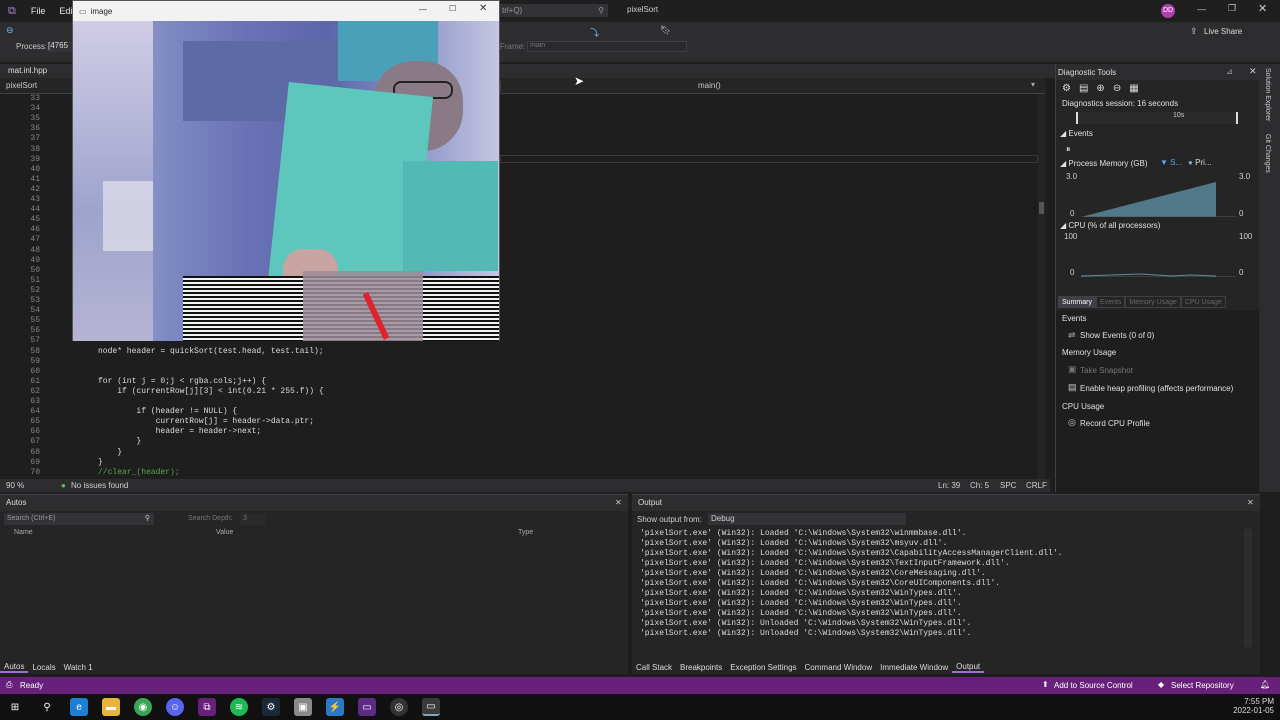 The height and width of the screenshot is (720, 1280). I want to click on discord-icon: ☺, so click(175, 707).